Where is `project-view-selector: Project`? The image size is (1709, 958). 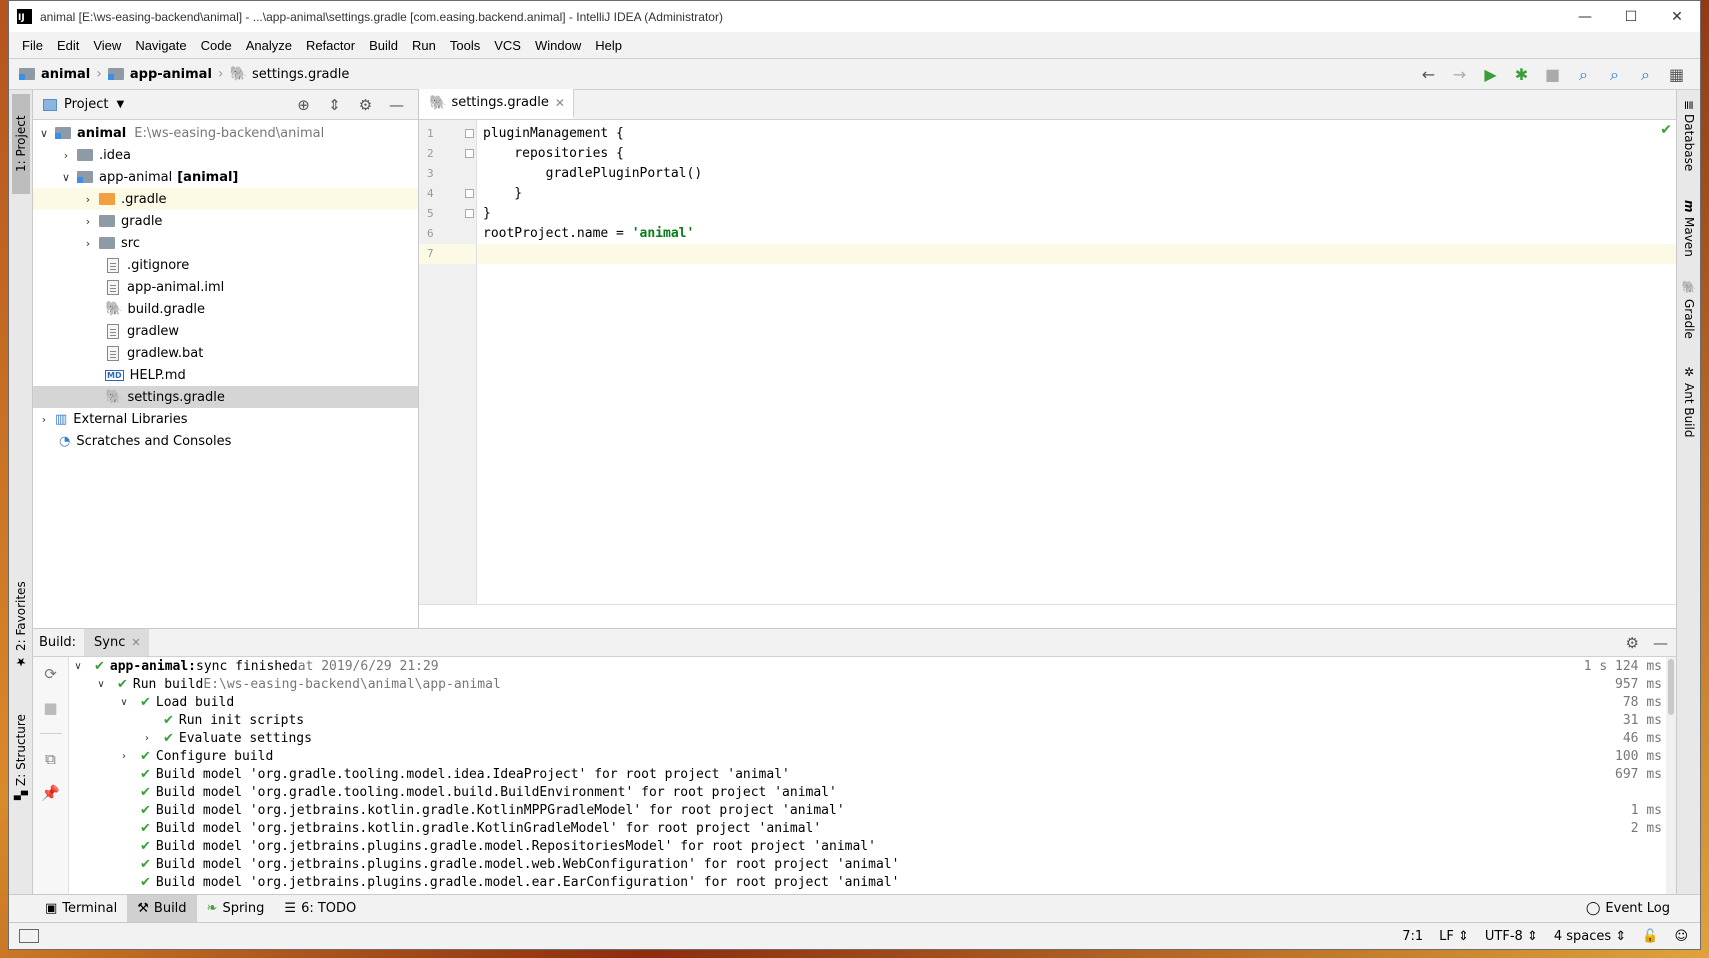 project-view-selector: Project is located at coordinates (86, 104).